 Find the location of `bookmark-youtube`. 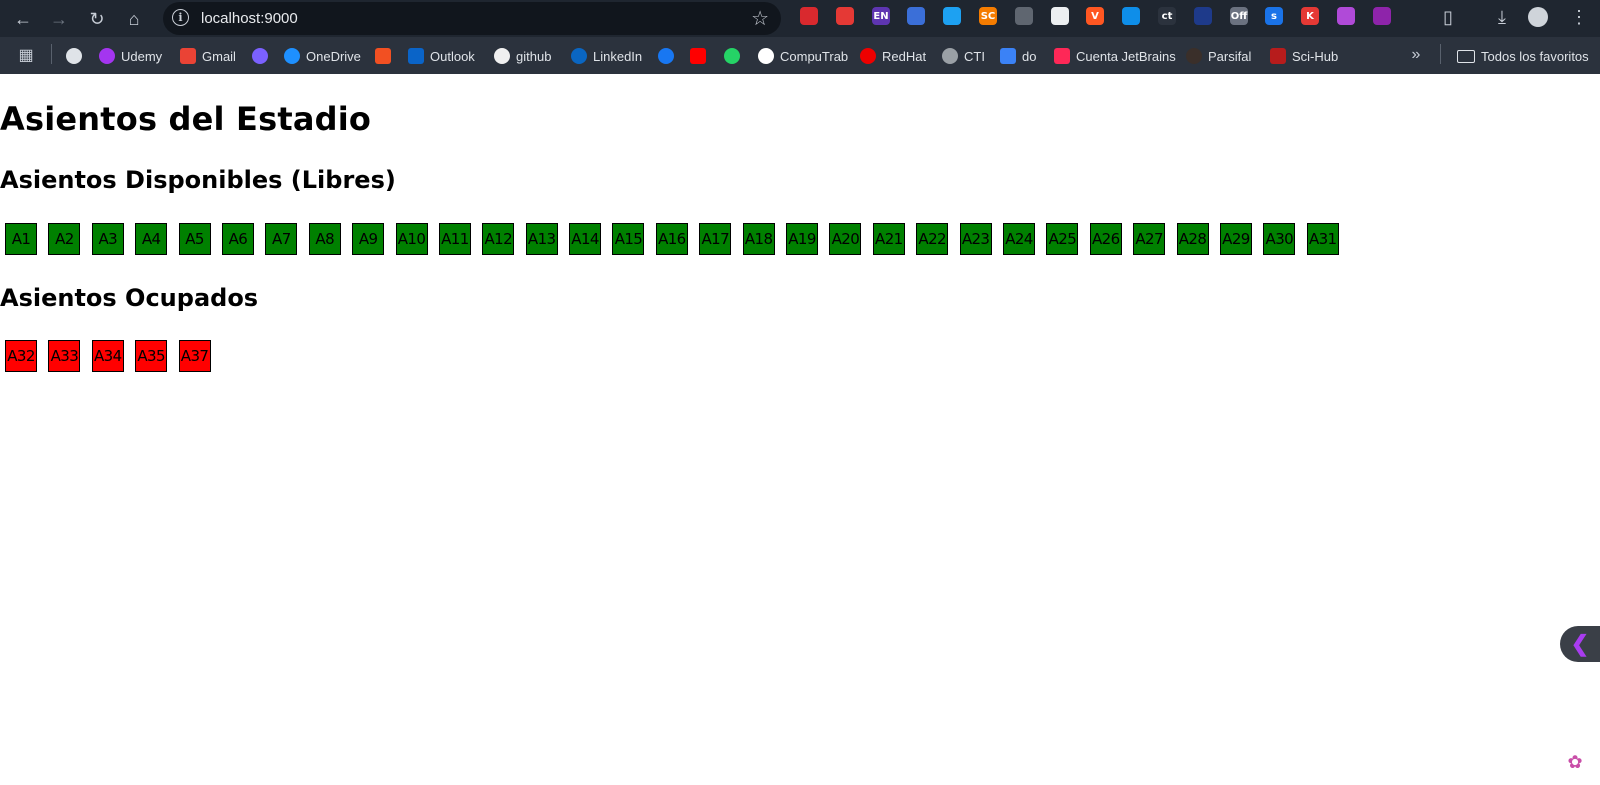

bookmark-youtube is located at coordinates (701, 56).